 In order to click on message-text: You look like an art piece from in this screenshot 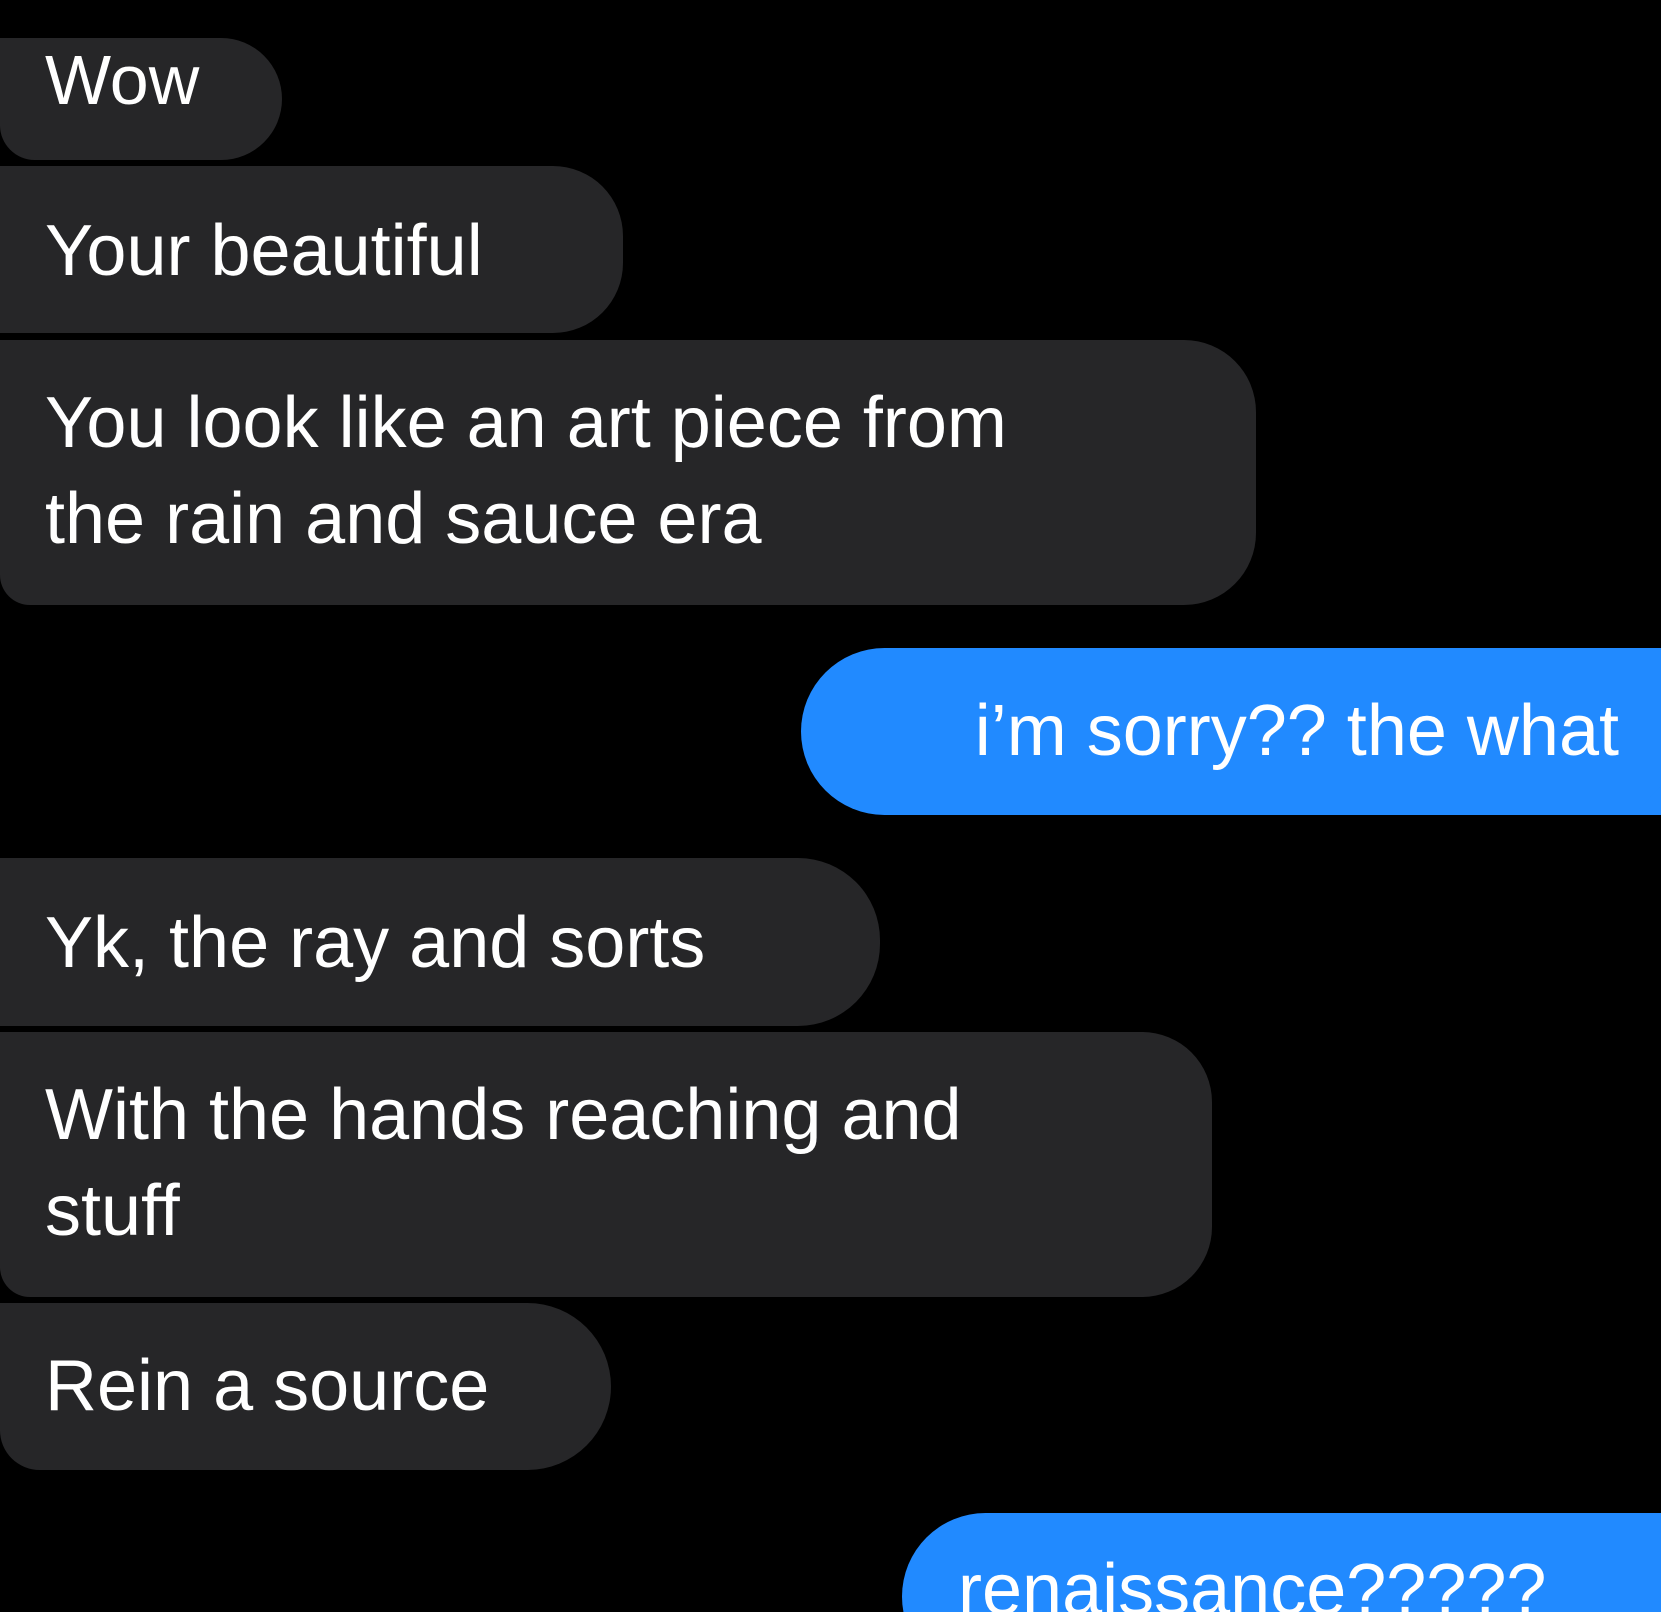, I will do `click(526, 423)`.